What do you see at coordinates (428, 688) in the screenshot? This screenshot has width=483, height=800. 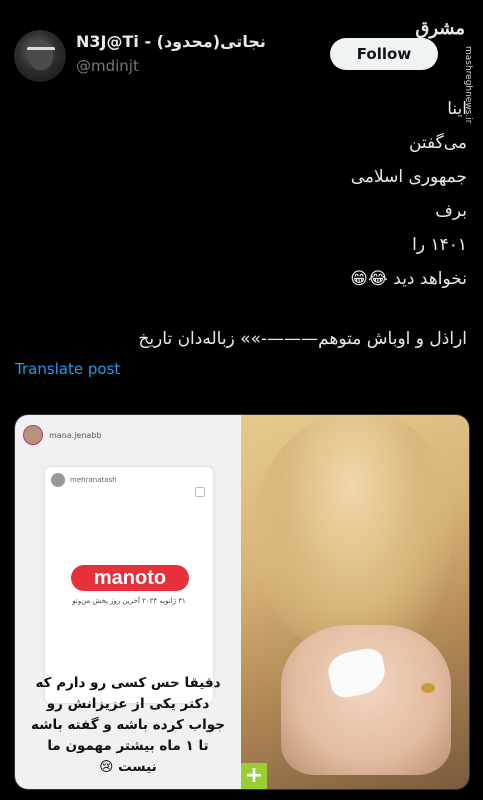 I see `ring-shape` at bounding box center [428, 688].